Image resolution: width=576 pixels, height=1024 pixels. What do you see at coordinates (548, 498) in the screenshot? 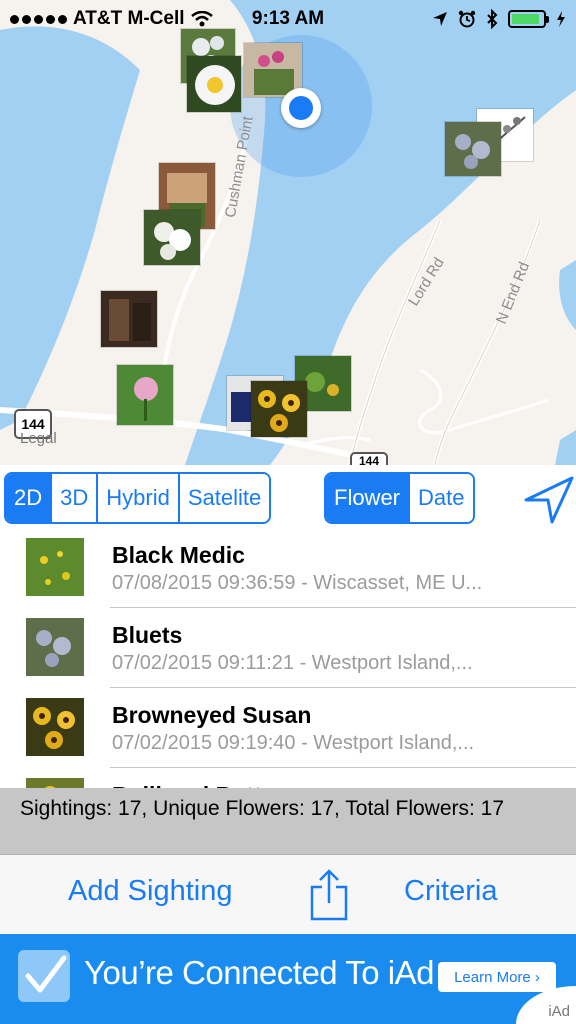
I see `navigation-arrow-icon` at bounding box center [548, 498].